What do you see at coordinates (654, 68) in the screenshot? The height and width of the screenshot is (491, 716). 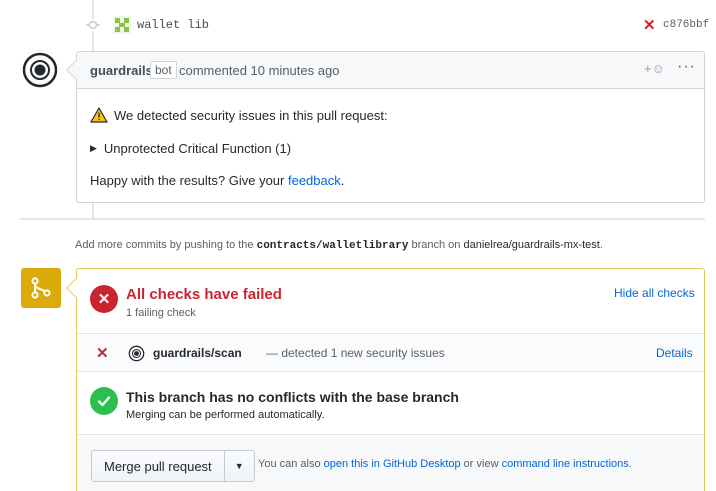 I see `add-reaction-icon: +☺` at bounding box center [654, 68].